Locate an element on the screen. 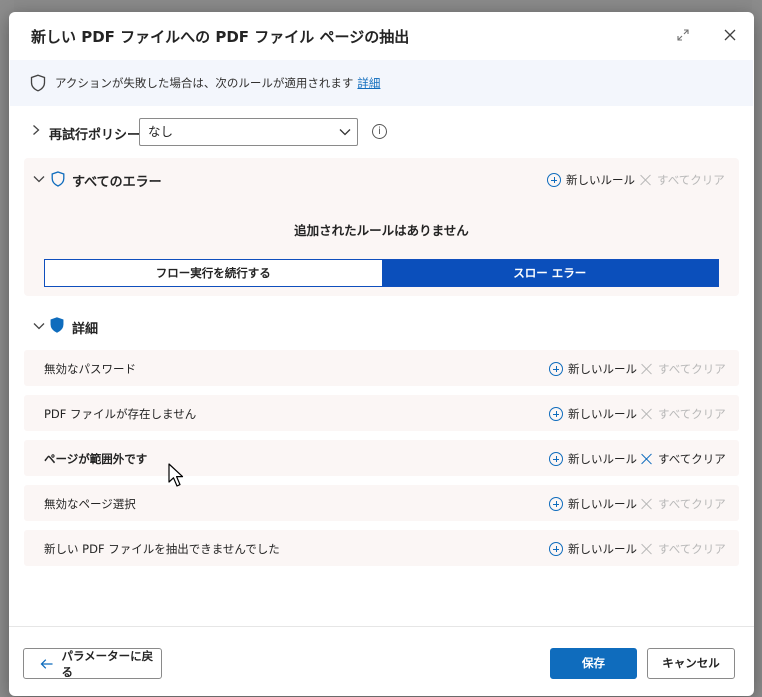  save-button: 保存 is located at coordinates (593, 663).